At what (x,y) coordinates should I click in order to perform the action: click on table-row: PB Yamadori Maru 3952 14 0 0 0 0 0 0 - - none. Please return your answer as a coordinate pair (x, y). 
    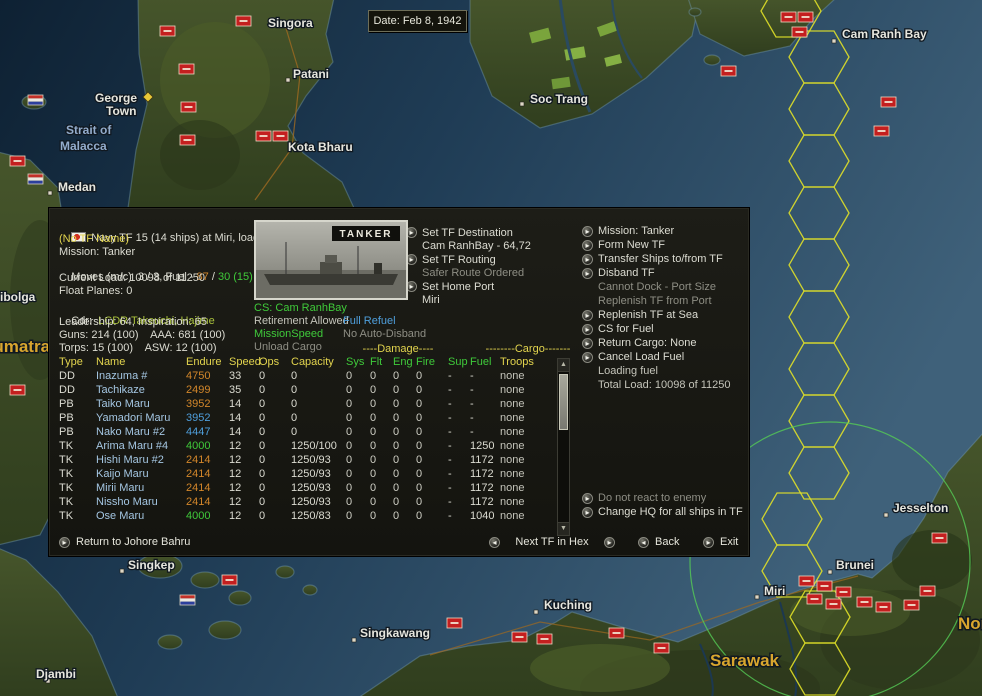
    Looking at the image, I should click on (309, 419).